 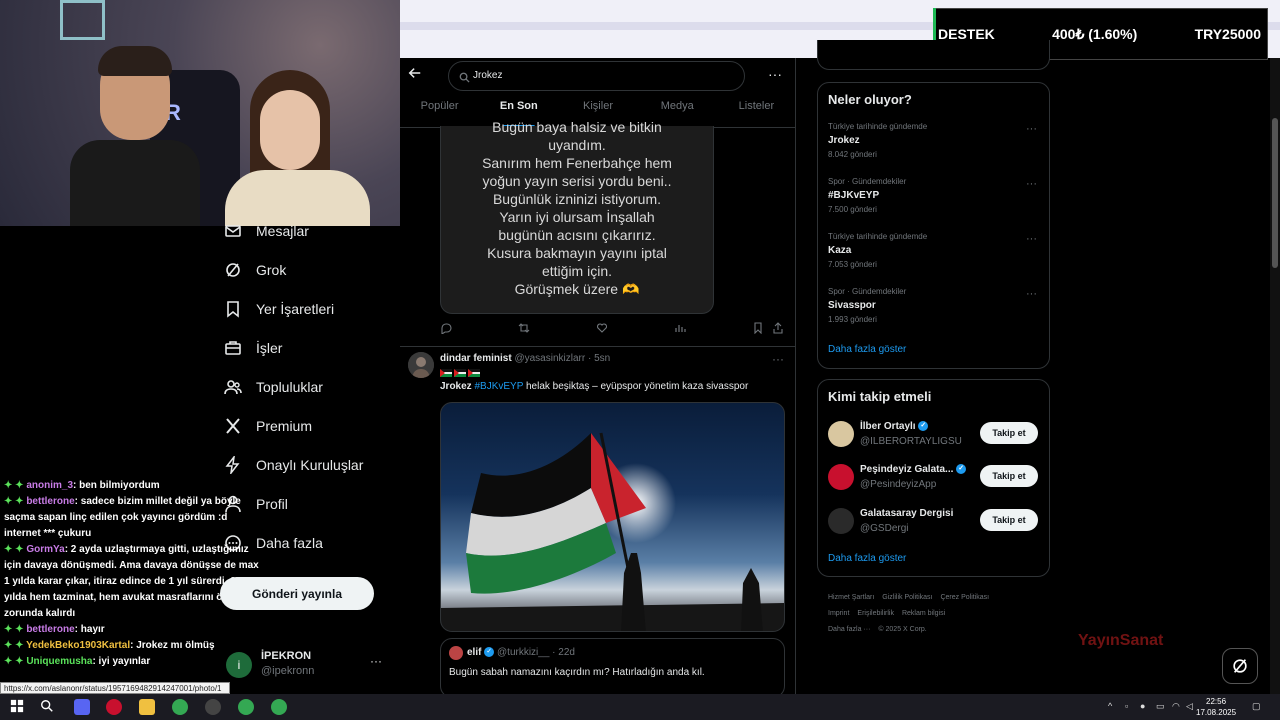 I want to click on trend-meta: Spor · Gündemdekiler, so click(x=867, y=181).